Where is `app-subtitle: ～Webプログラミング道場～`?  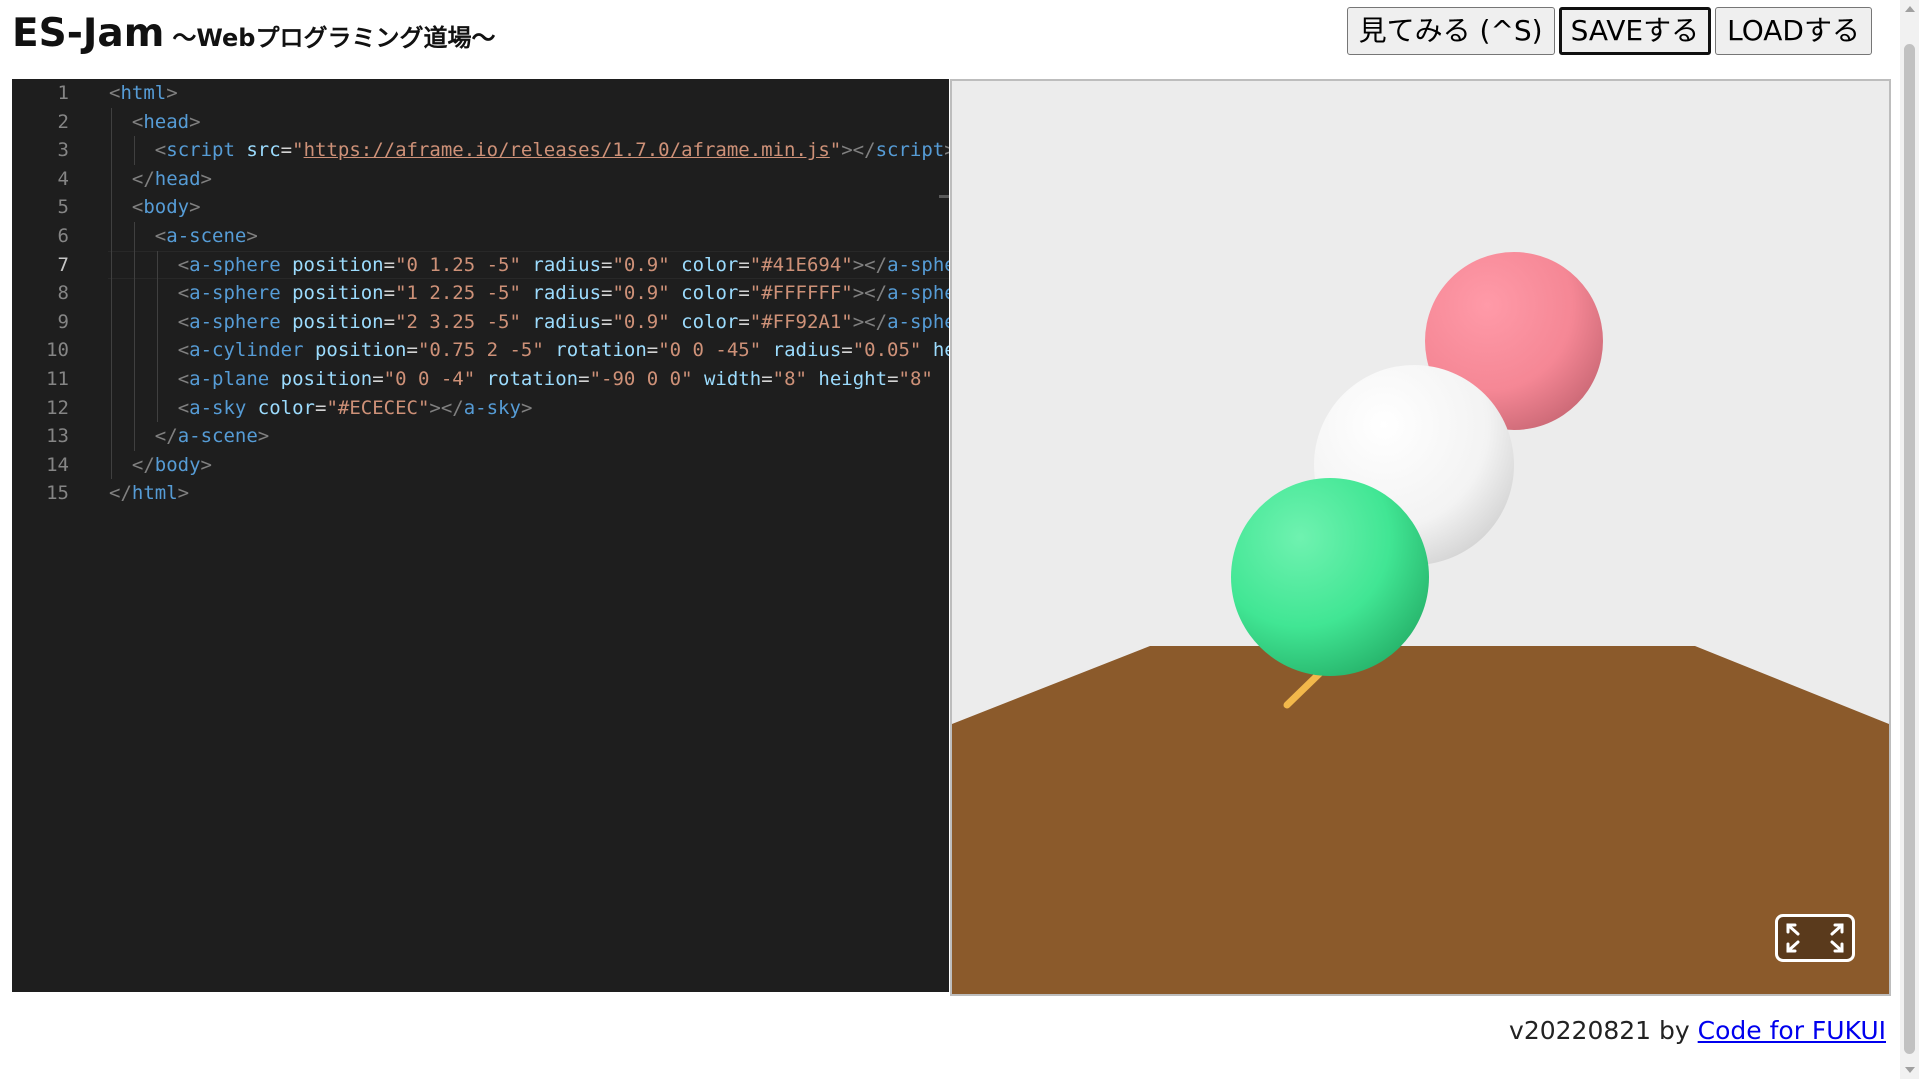 app-subtitle: ～Webプログラミング道場～ is located at coordinates (334, 38).